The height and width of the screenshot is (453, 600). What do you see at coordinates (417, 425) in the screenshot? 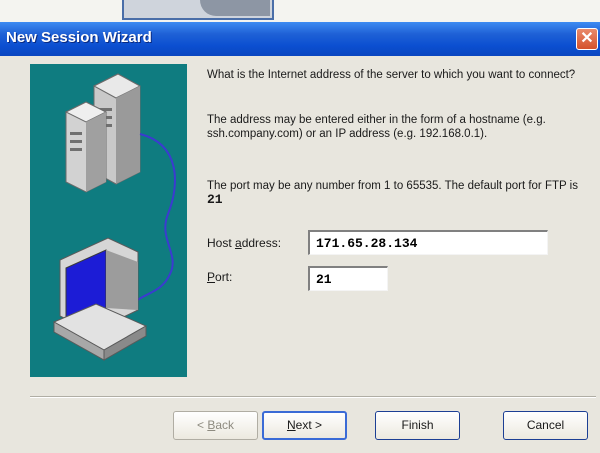
I see `finish-button: Finish` at bounding box center [417, 425].